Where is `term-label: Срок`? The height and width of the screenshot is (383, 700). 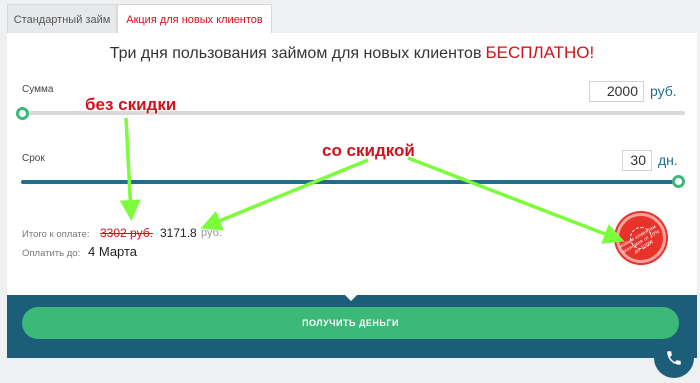 term-label: Срок is located at coordinates (33, 158).